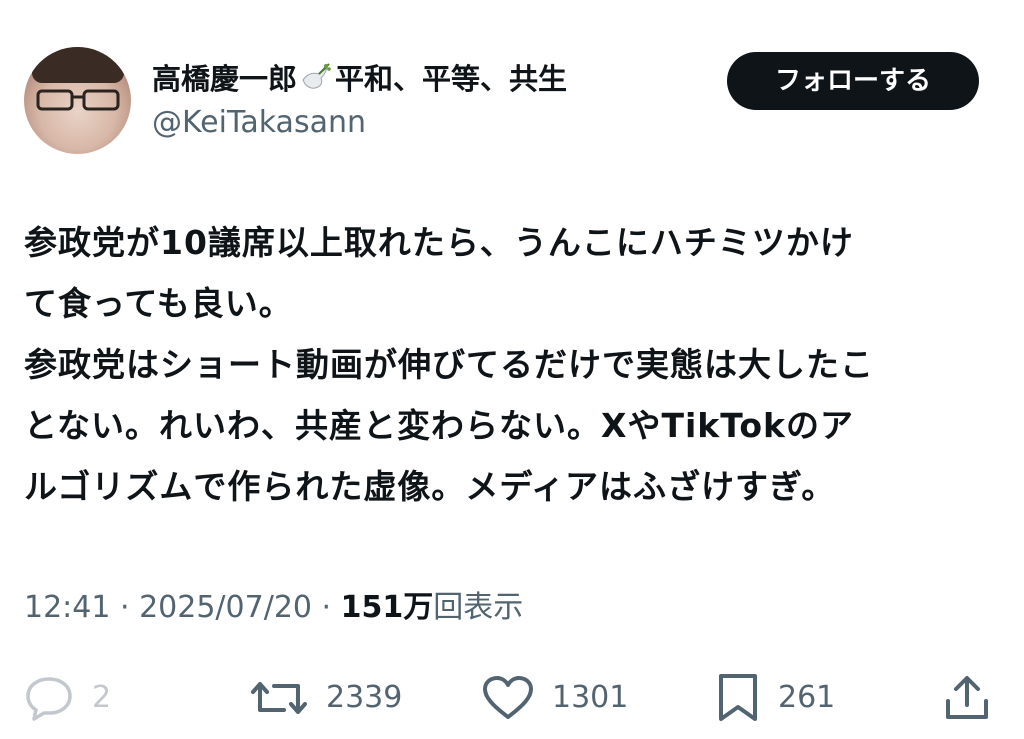 The height and width of the screenshot is (739, 1024). I want to click on tweet-meta: 12:41 · 2025/07/20 · 151万回表示, so click(273, 608).